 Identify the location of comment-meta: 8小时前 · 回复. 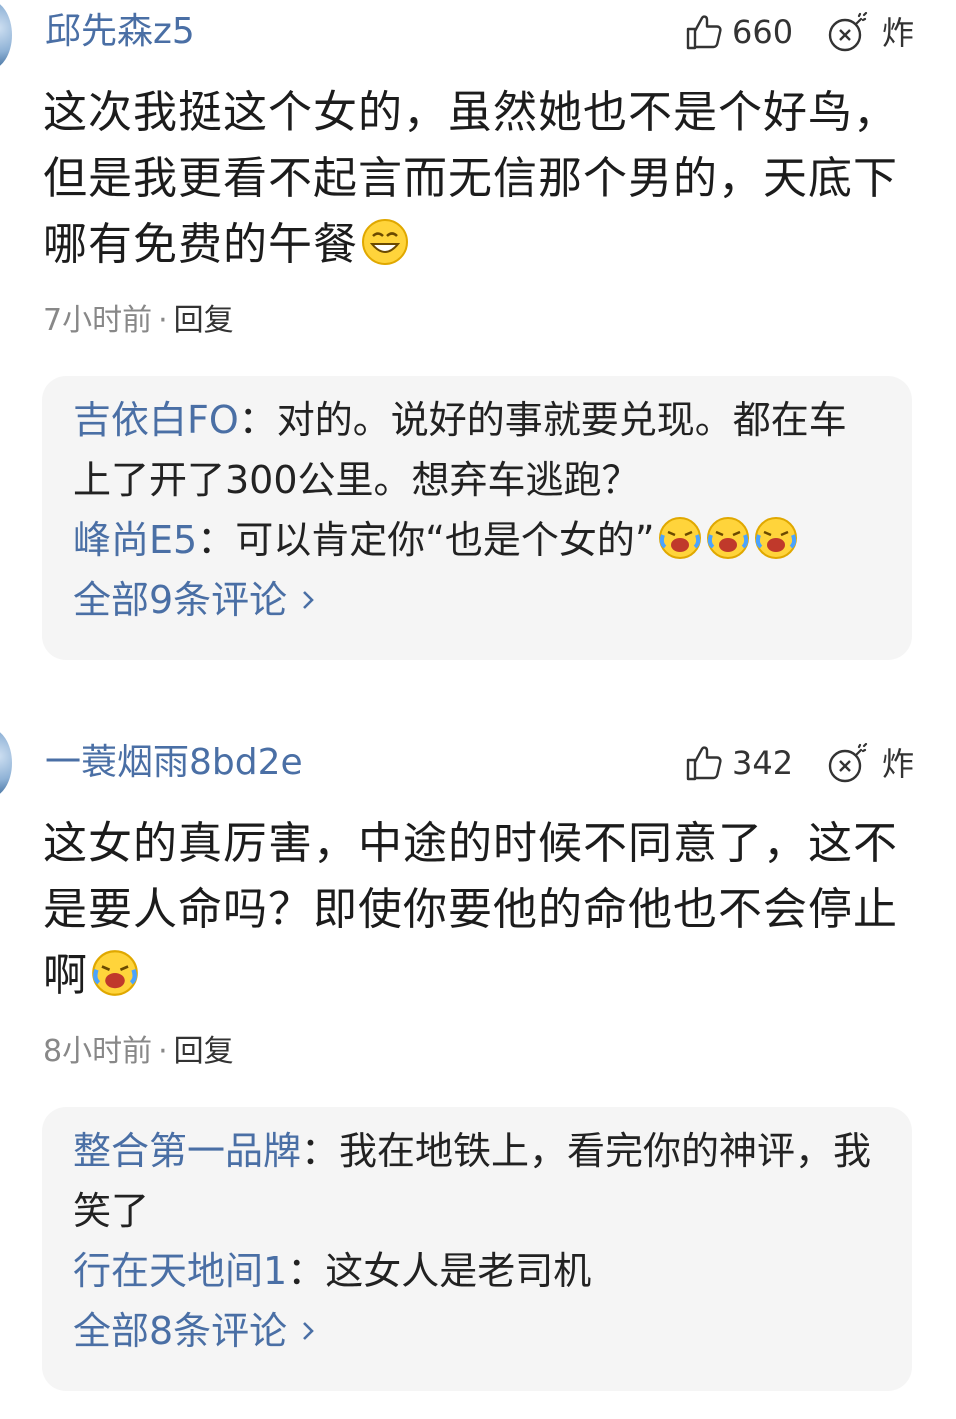
(138, 1052).